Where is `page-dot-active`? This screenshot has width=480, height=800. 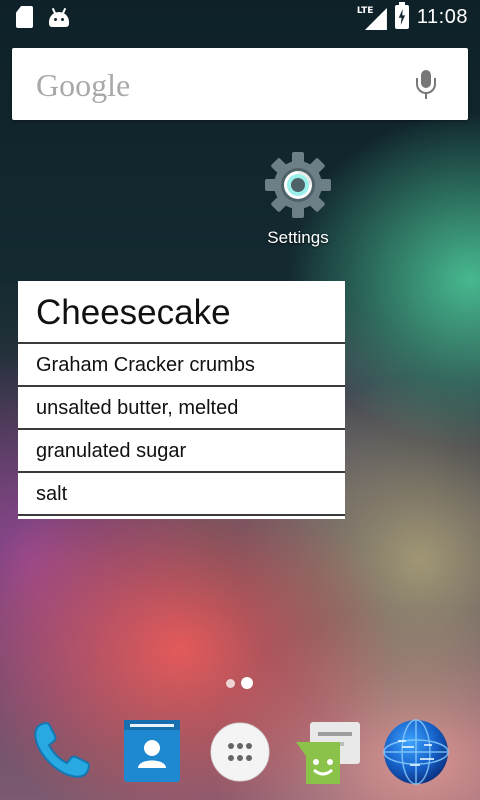
page-dot-active is located at coordinates (247, 683).